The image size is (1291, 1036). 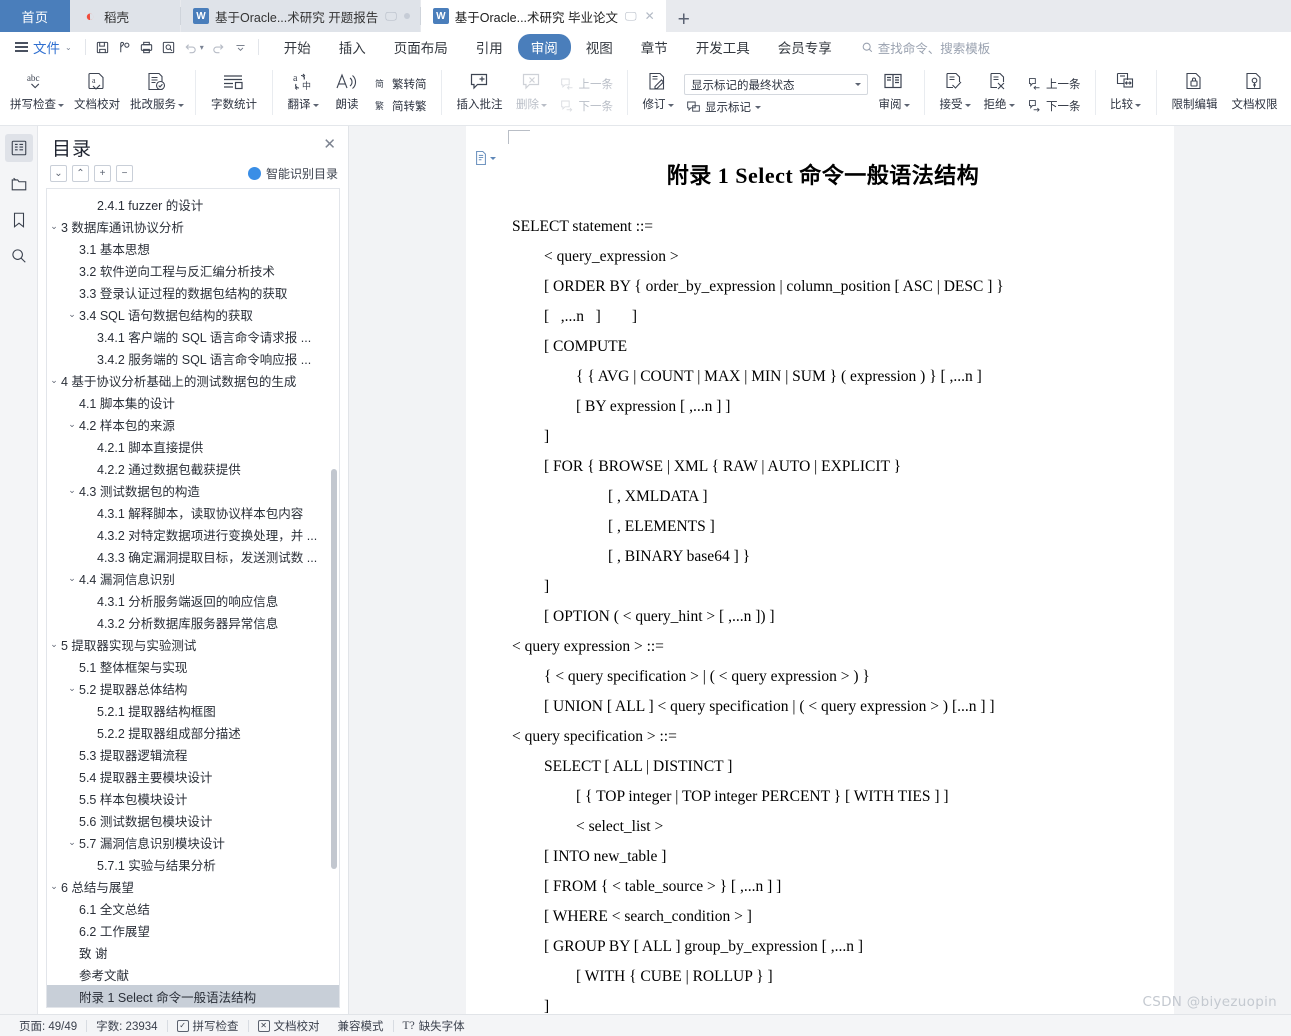 I want to click on folder-icon, so click(x=19, y=184).